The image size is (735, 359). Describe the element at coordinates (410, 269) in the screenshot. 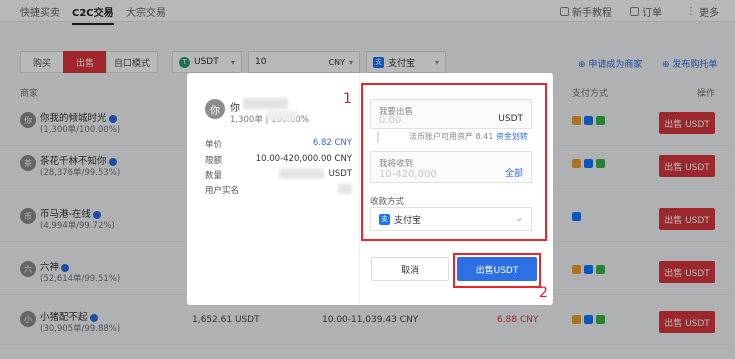

I see `cancel-button: 取消` at that location.